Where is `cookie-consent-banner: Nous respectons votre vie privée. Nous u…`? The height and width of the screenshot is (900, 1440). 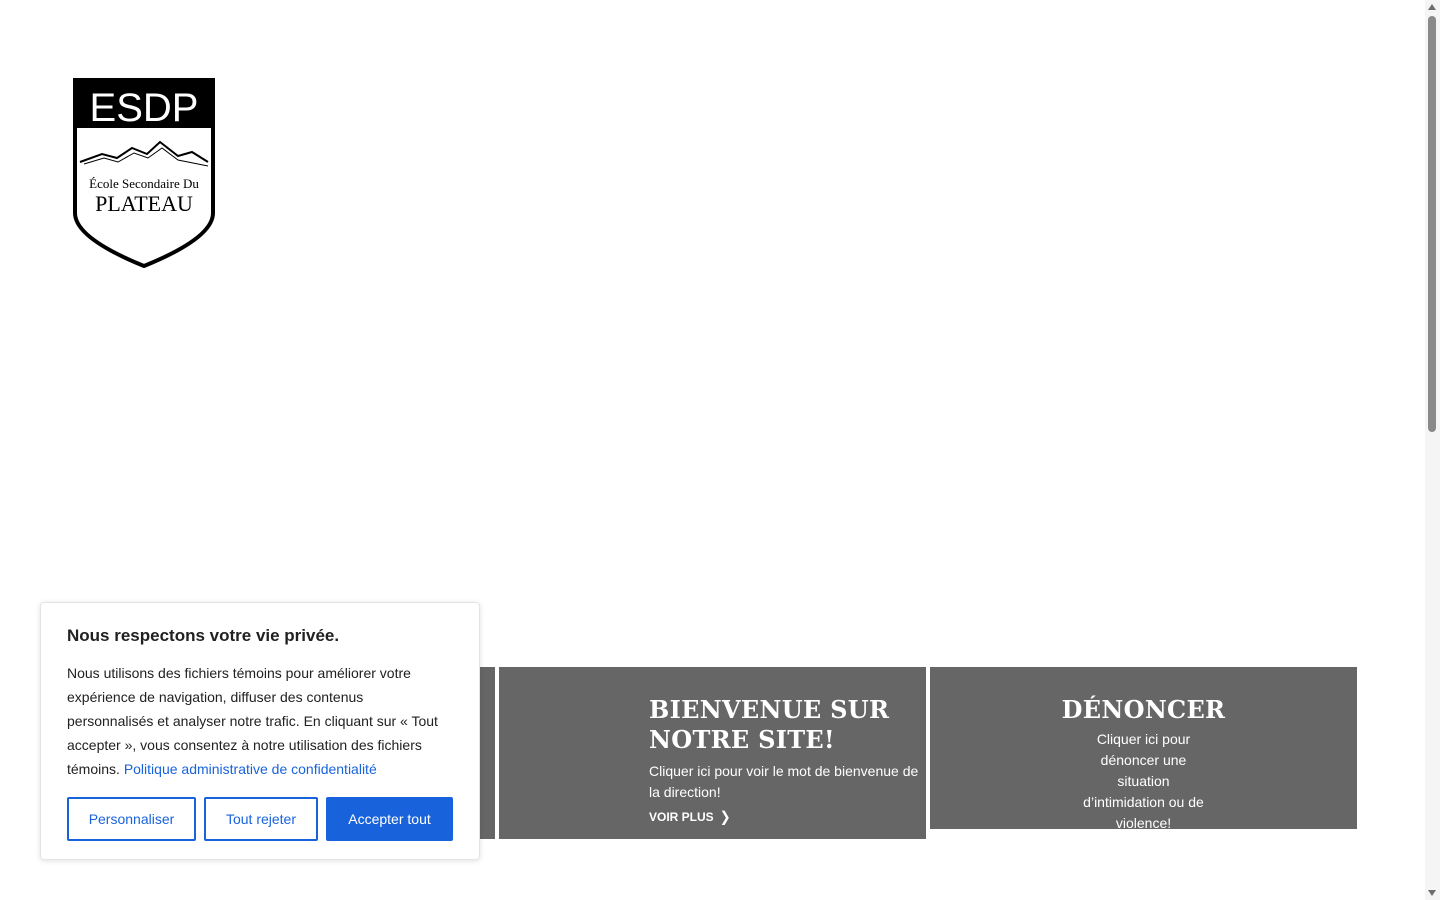
cookie-consent-banner: Nous respectons votre vie privée. Nous u… is located at coordinates (260, 731).